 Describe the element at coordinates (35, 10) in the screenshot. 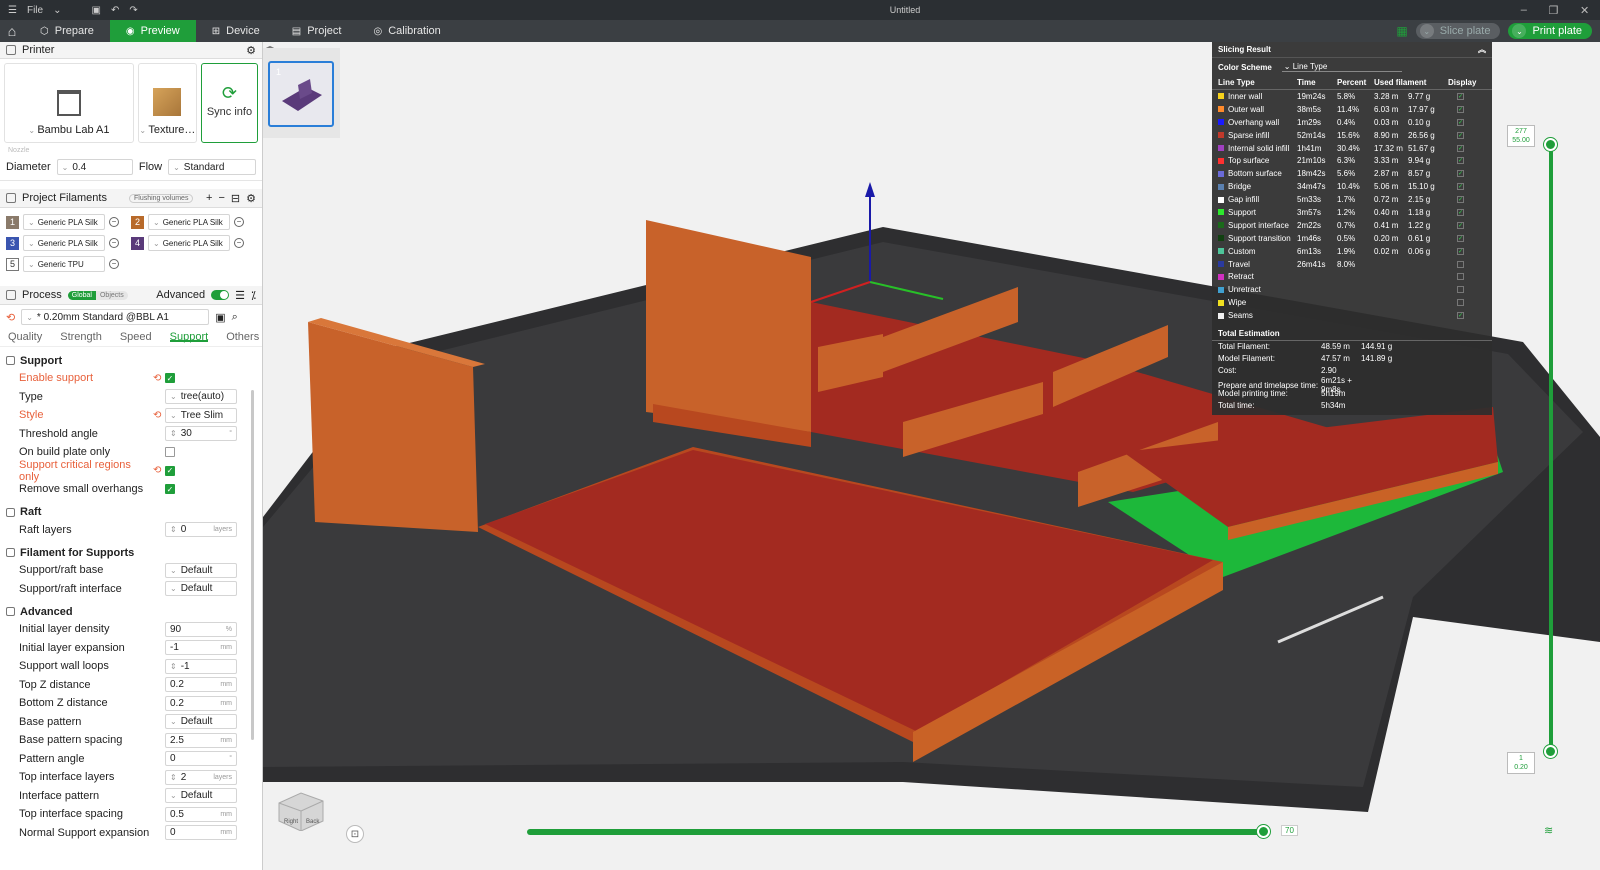

I see `file-menu: File` at that location.